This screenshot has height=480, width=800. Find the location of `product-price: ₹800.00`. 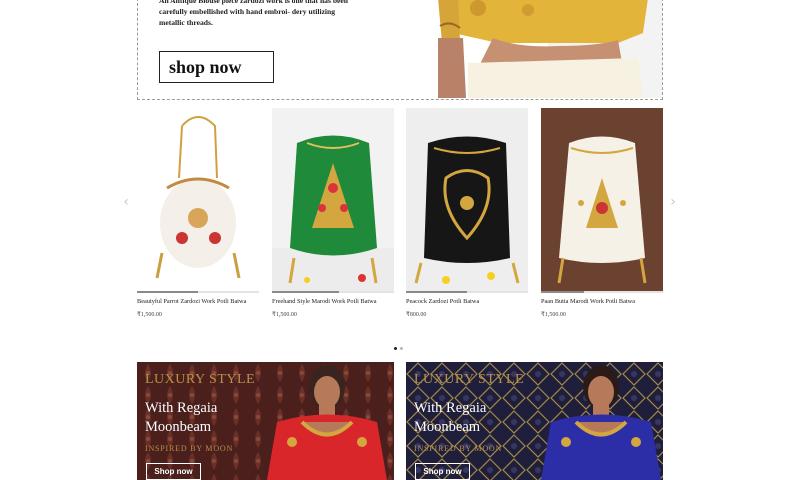

product-price: ₹800.00 is located at coordinates (416, 315).